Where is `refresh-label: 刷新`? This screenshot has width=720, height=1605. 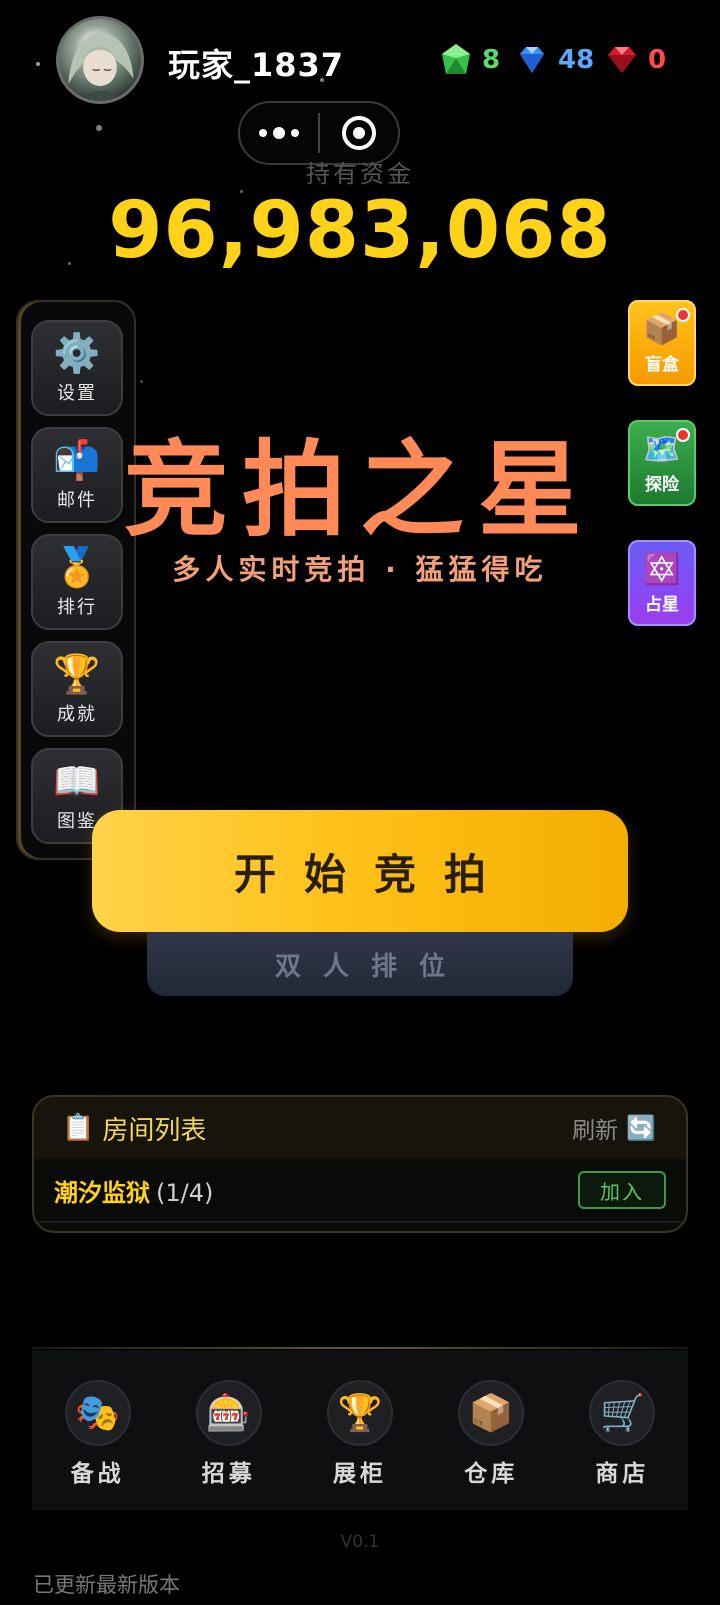 refresh-label: 刷新 is located at coordinates (595, 1131).